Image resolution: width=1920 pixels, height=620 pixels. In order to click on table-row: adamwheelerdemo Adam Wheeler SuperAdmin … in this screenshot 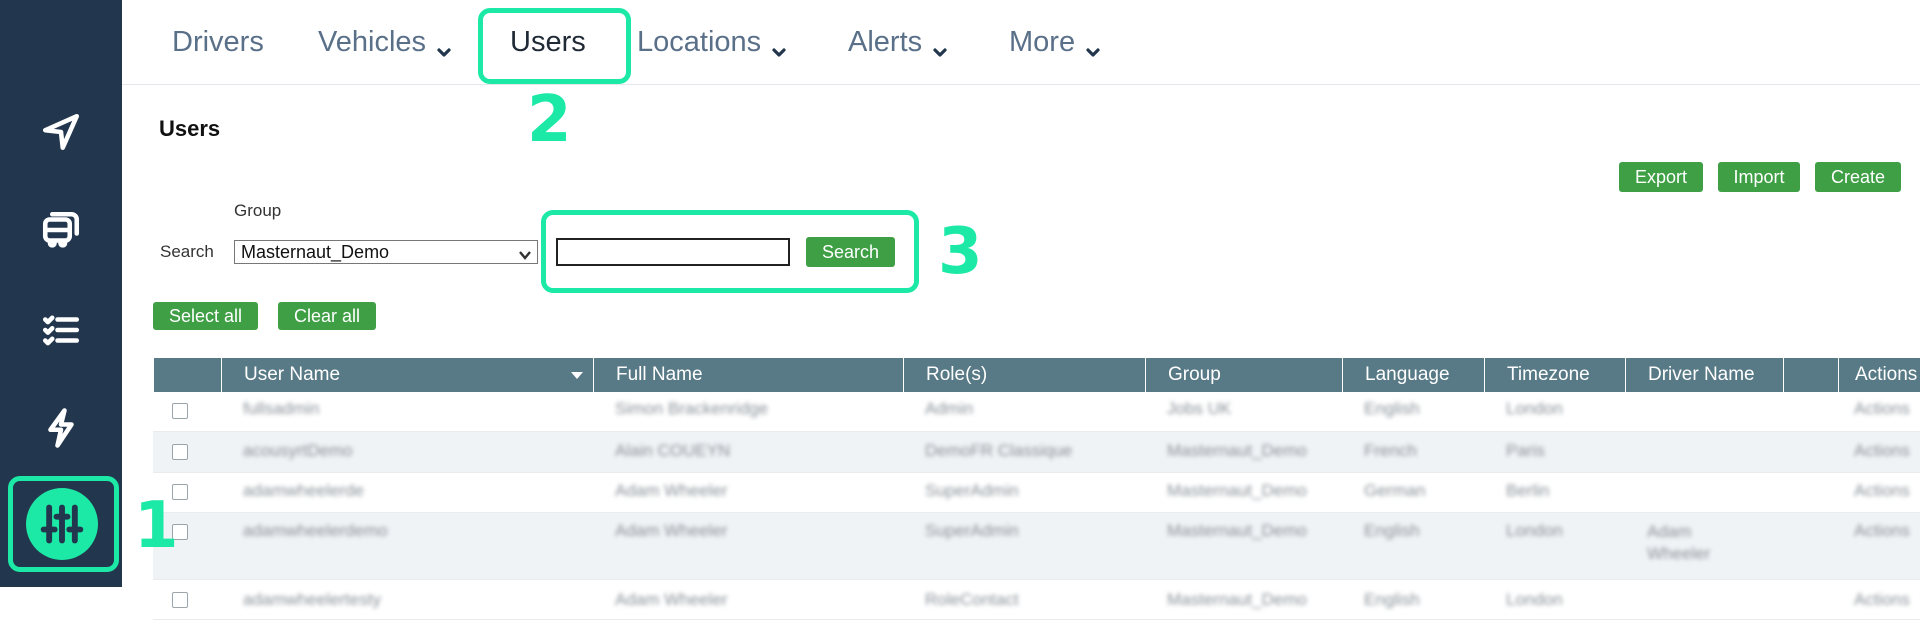, I will do `click(1036, 546)`.